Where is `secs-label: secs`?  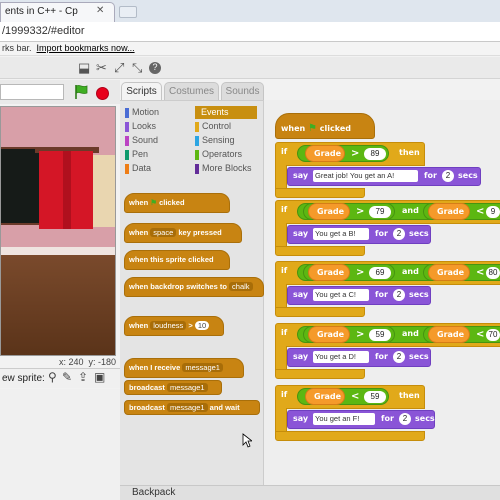
secs-label: secs is located at coordinates (419, 294).